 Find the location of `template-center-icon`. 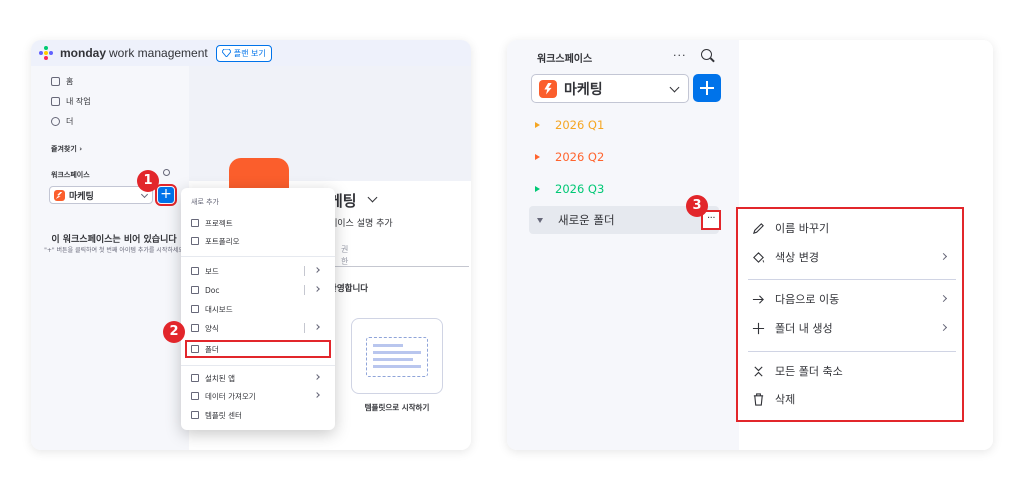

template-center-icon is located at coordinates (195, 415).